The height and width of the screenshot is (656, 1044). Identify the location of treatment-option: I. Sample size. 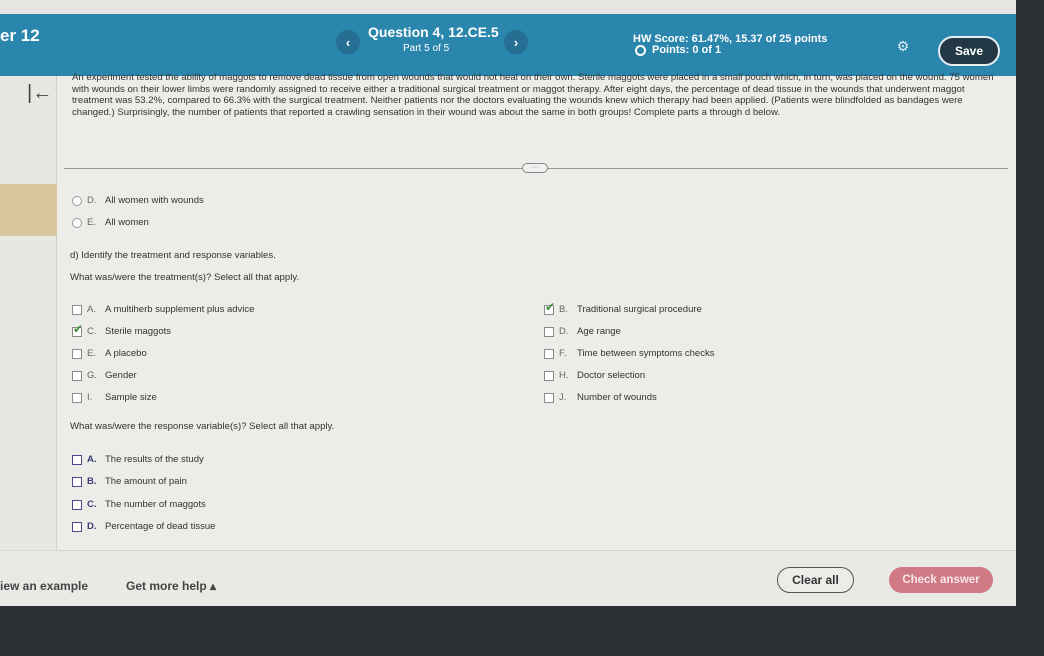
(114, 397).